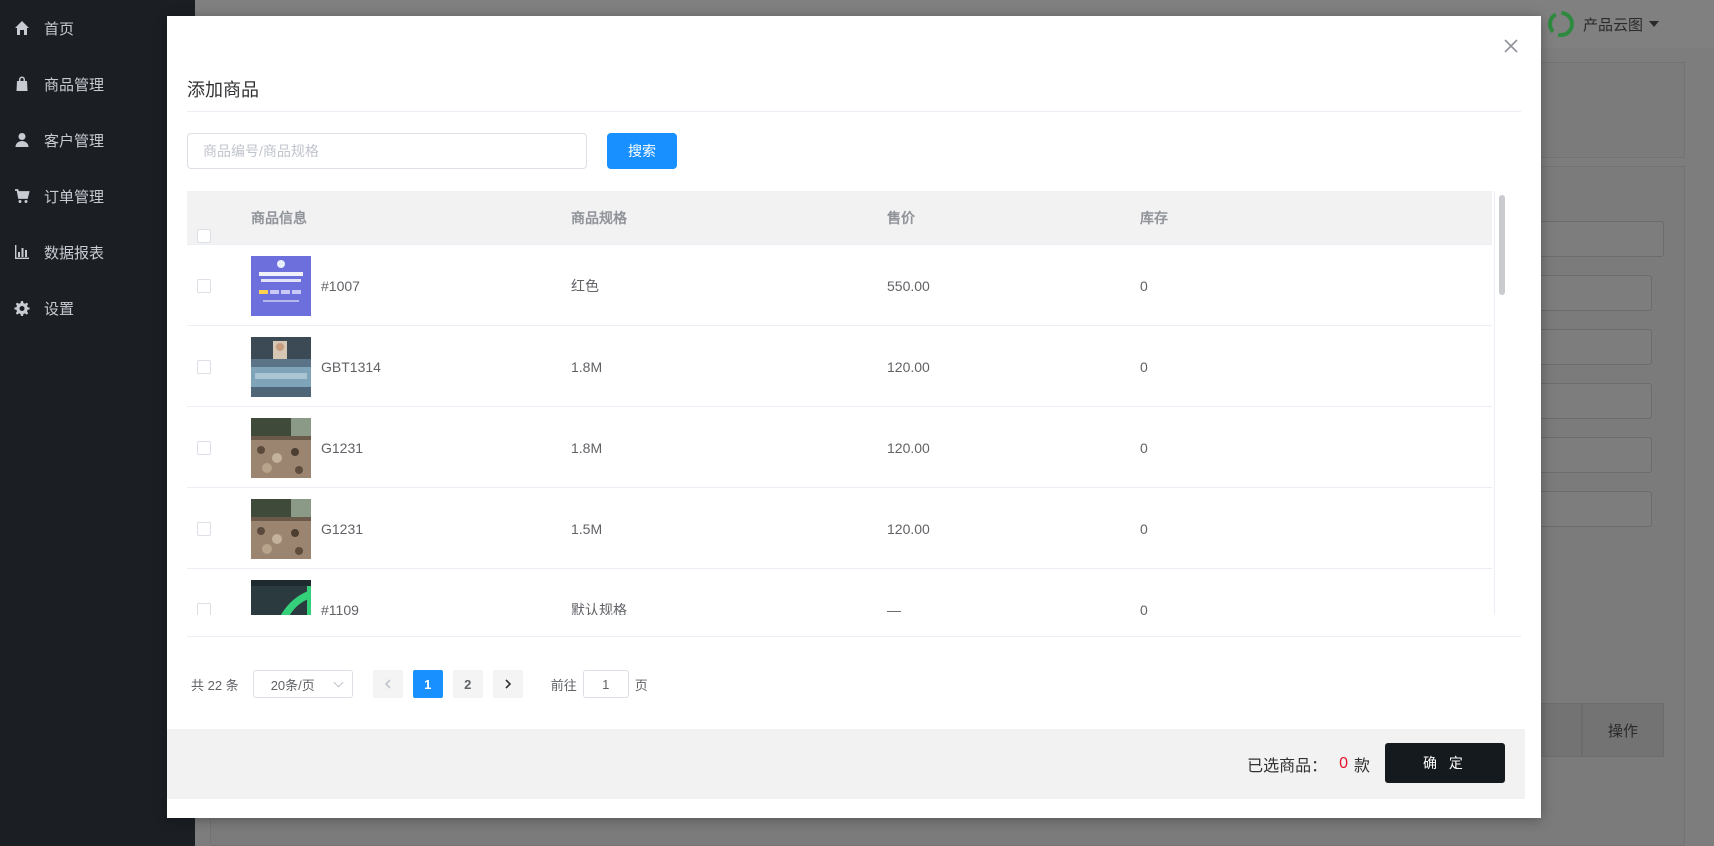 The height and width of the screenshot is (846, 1714). What do you see at coordinates (839, 366) in the screenshot?
I see `table-row: GBT1314 1.8M 120.00 0` at bounding box center [839, 366].